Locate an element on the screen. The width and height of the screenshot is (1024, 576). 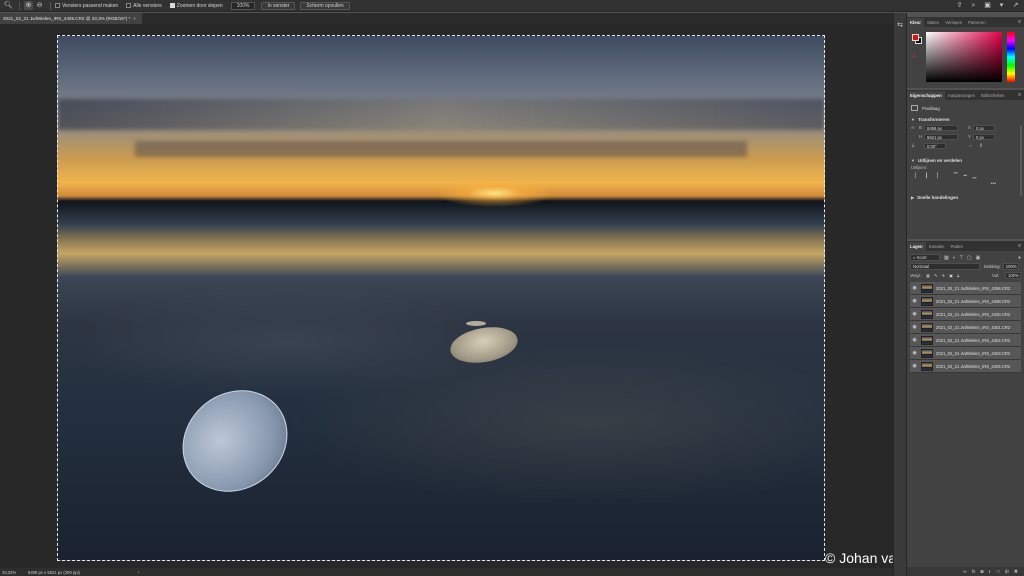
tab-lagen: Lagen is located at coordinates (916, 246).